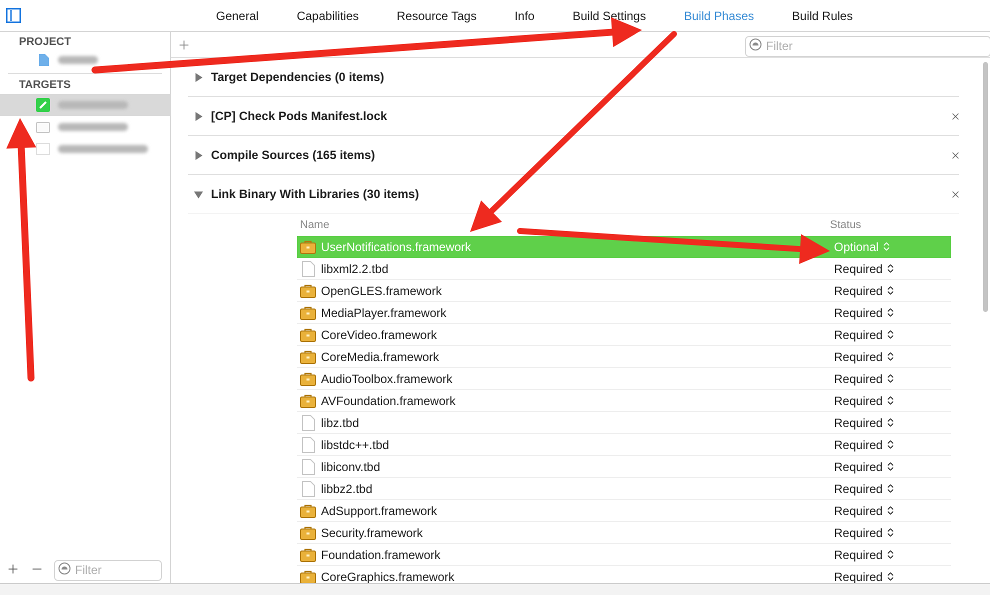 This screenshot has height=595, width=990. Describe the element at coordinates (355, 445) in the screenshot. I see `library-name: libstdc++.tbd` at that location.